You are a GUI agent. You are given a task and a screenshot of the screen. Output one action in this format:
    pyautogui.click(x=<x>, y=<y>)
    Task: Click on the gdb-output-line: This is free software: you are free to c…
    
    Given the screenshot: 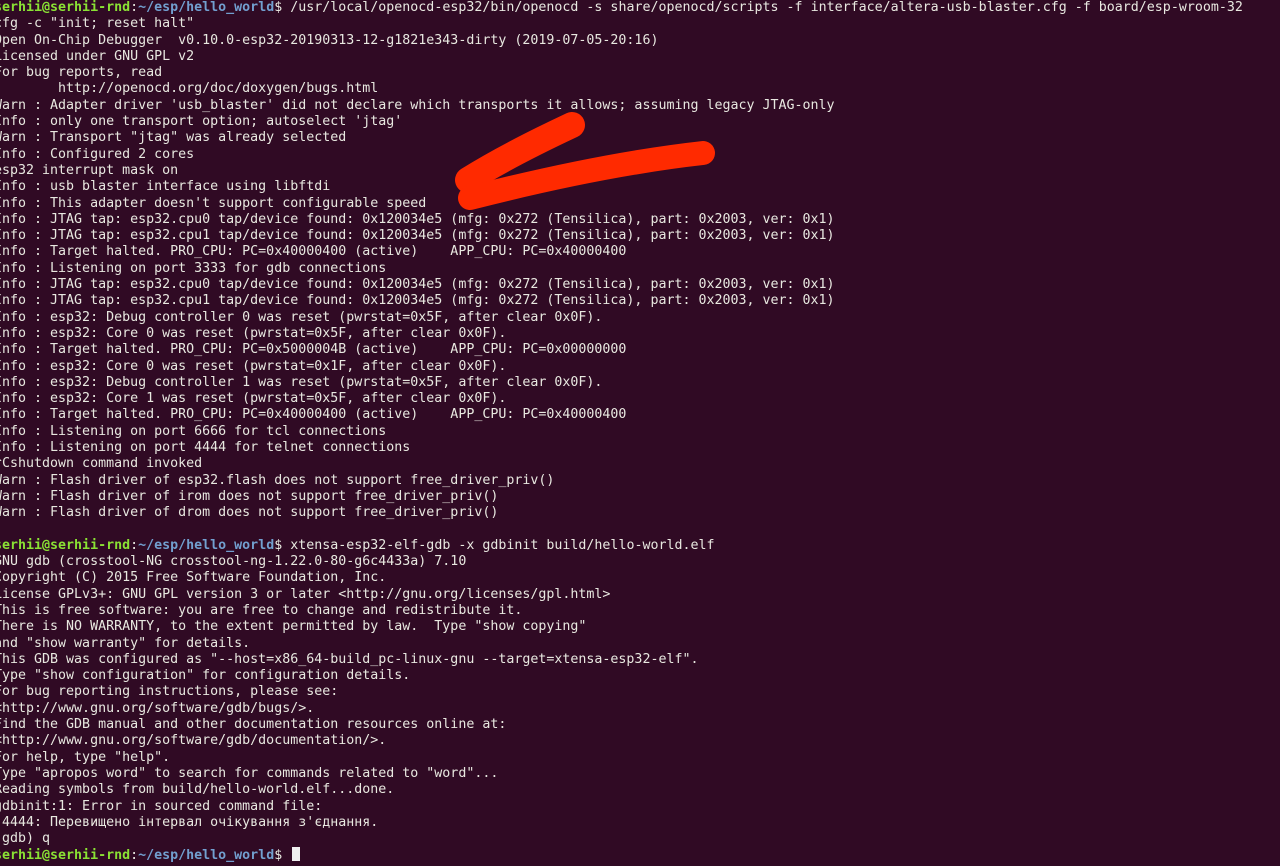 What is the action you would take?
    pyautogui.click(x=261, y=610)
    